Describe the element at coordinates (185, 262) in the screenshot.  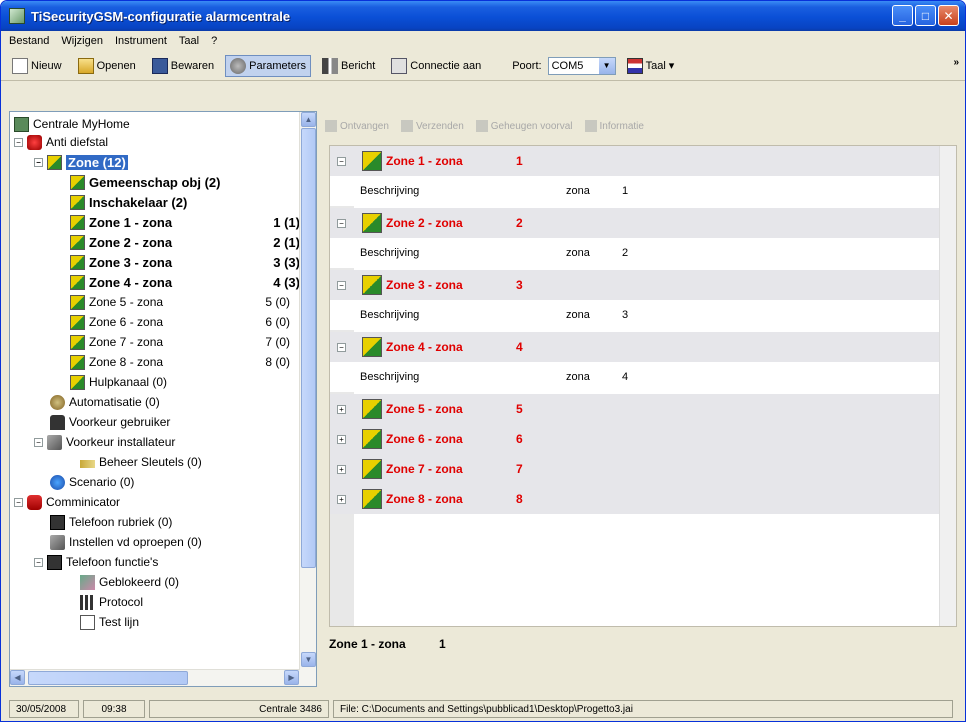
I see `tree-item-zone3: Zone 3 - zona 3 (3)` at that location.